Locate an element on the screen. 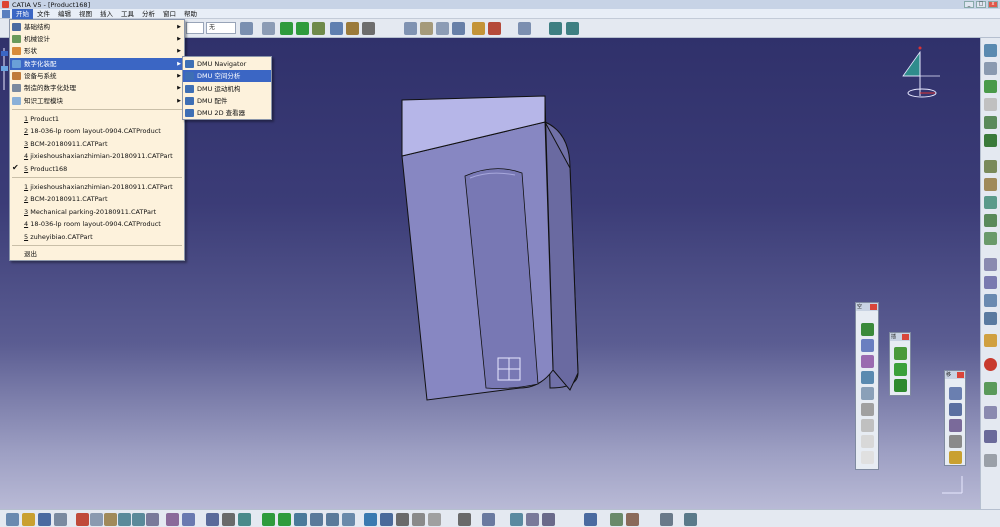 This screenshot has height=527, width=1000. hide-icon is located at coordinates (418, 519).